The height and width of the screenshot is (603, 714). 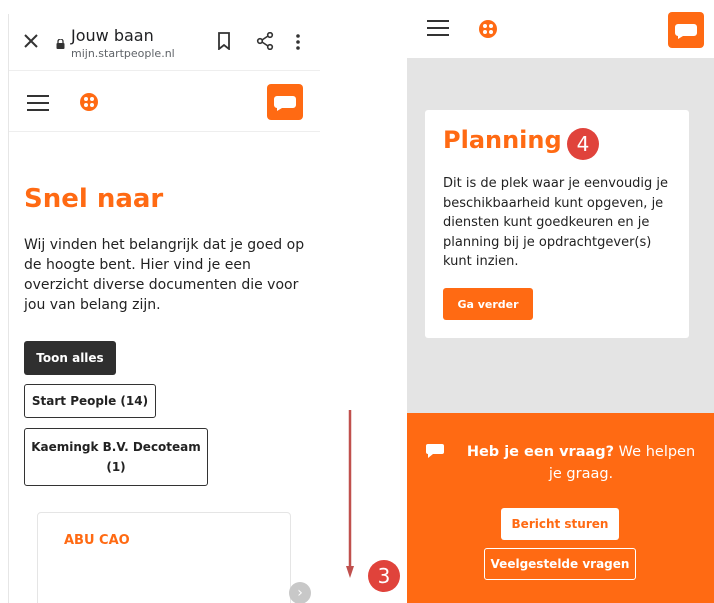 I want to click on document-card: ABU CAO, so click(x=164, y=557).